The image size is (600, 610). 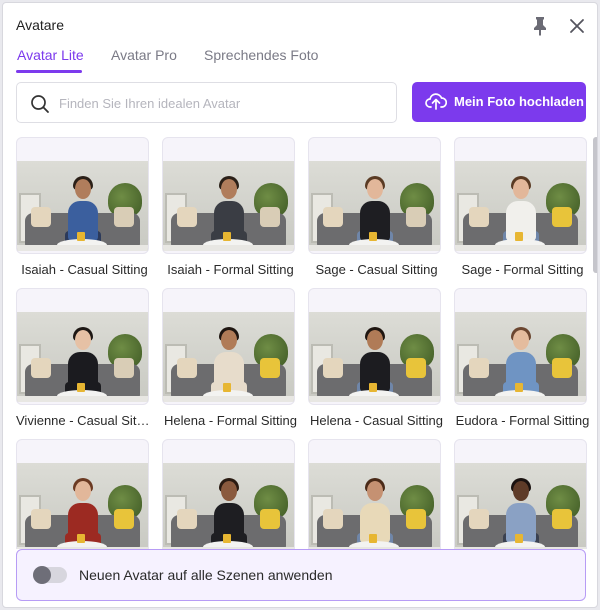 I want to click on avatar-card: Vivienne - Casual Sitting, so click(x=89, y=358).